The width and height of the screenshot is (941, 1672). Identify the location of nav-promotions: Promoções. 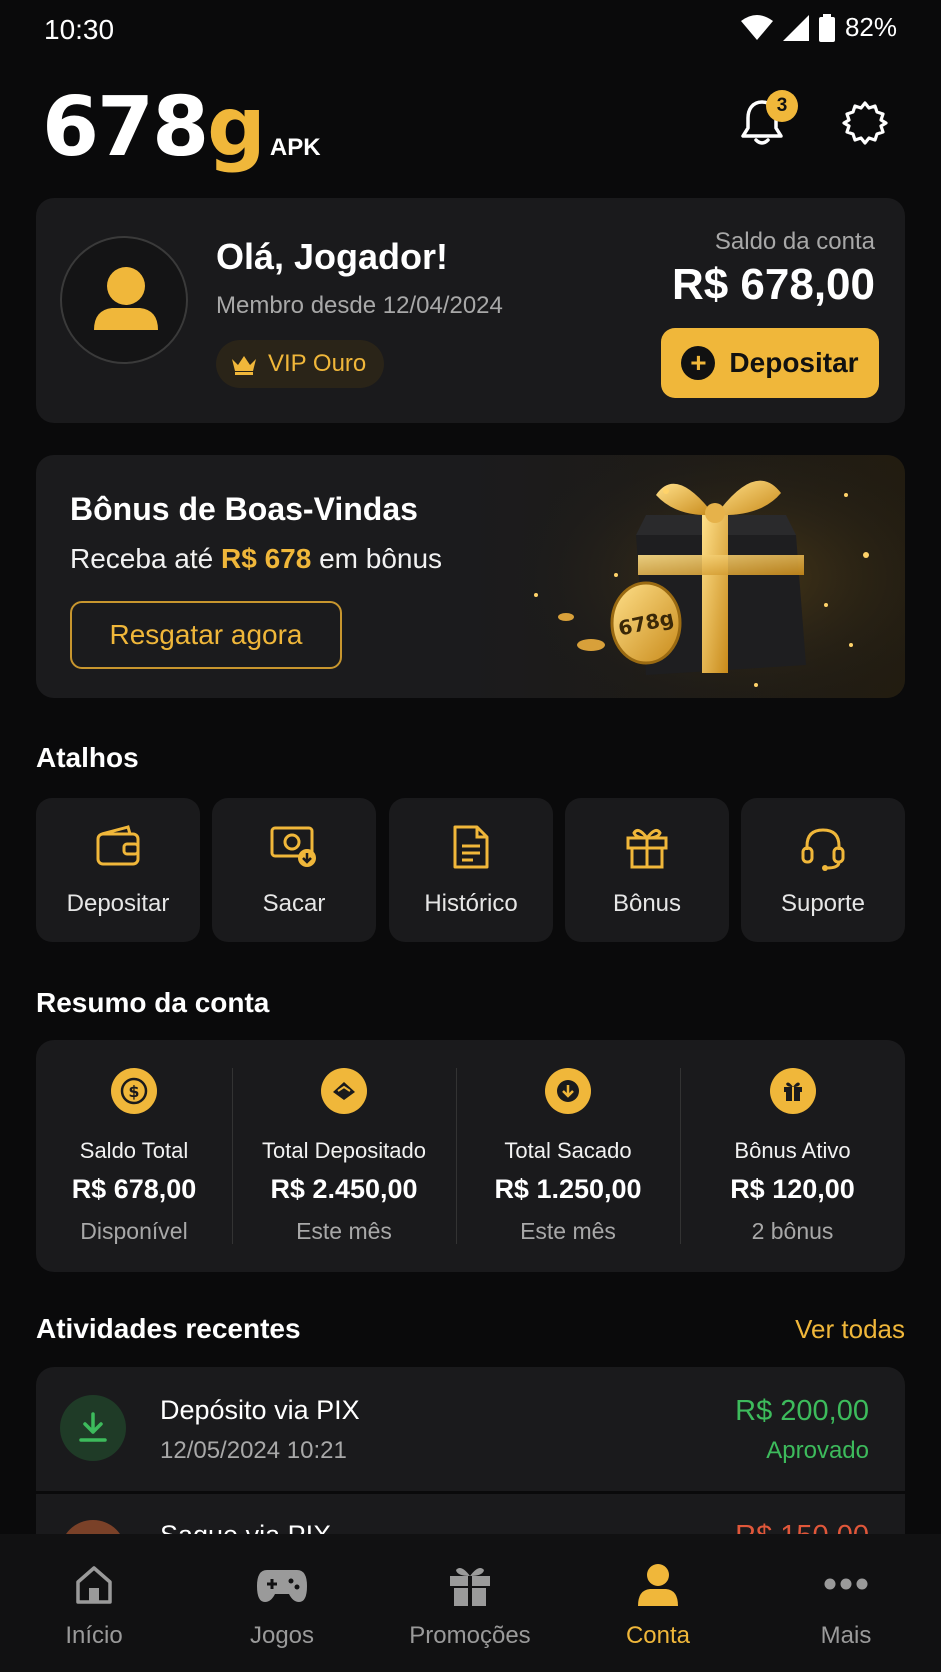
(470, 1603).